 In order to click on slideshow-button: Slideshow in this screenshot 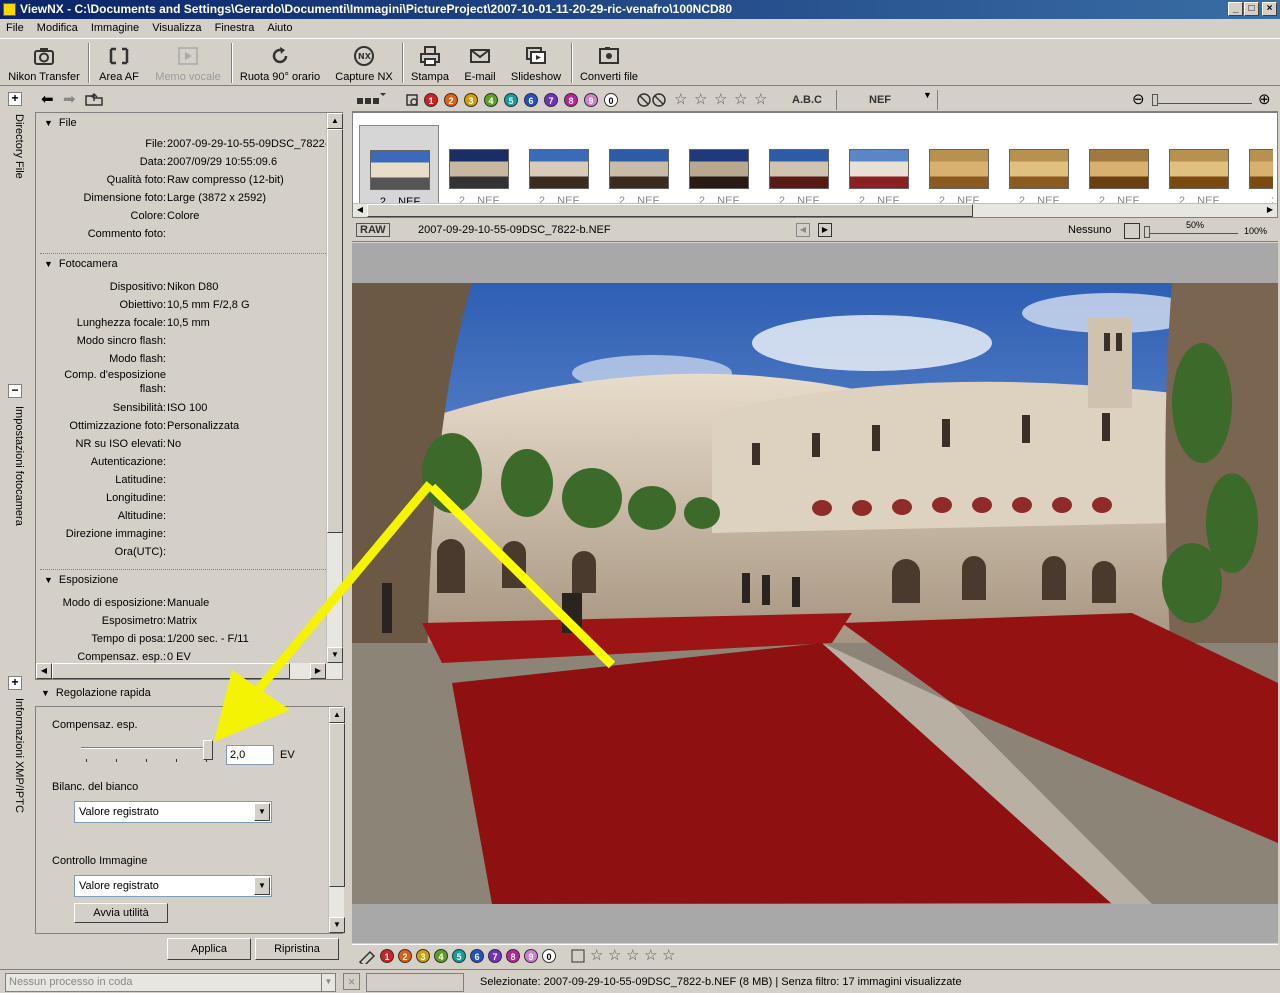, I will do `click(536, 63)`.